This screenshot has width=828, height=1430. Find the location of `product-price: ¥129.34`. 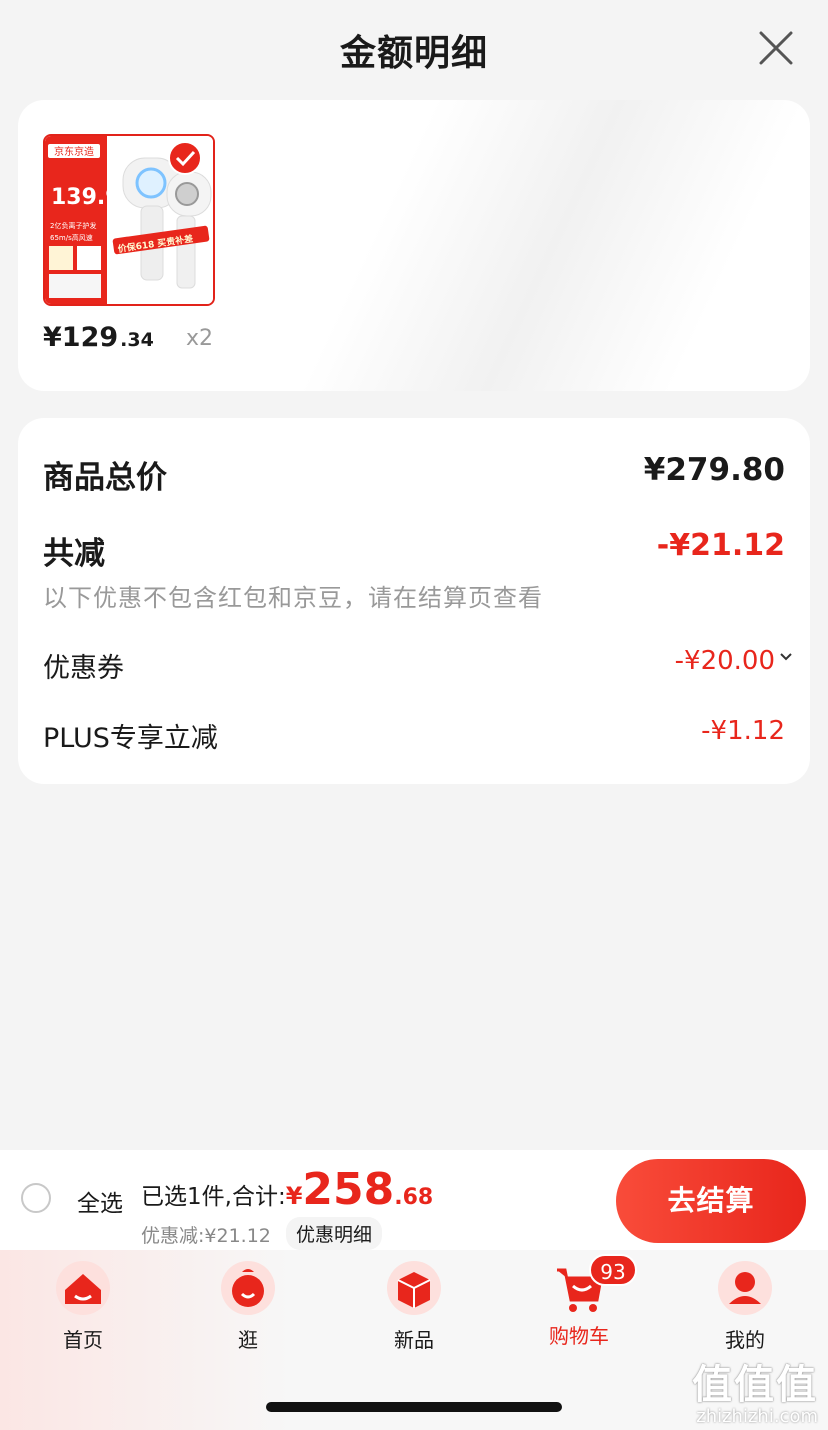

product-price: ¥129.34 is located at coordinates (98, 337).